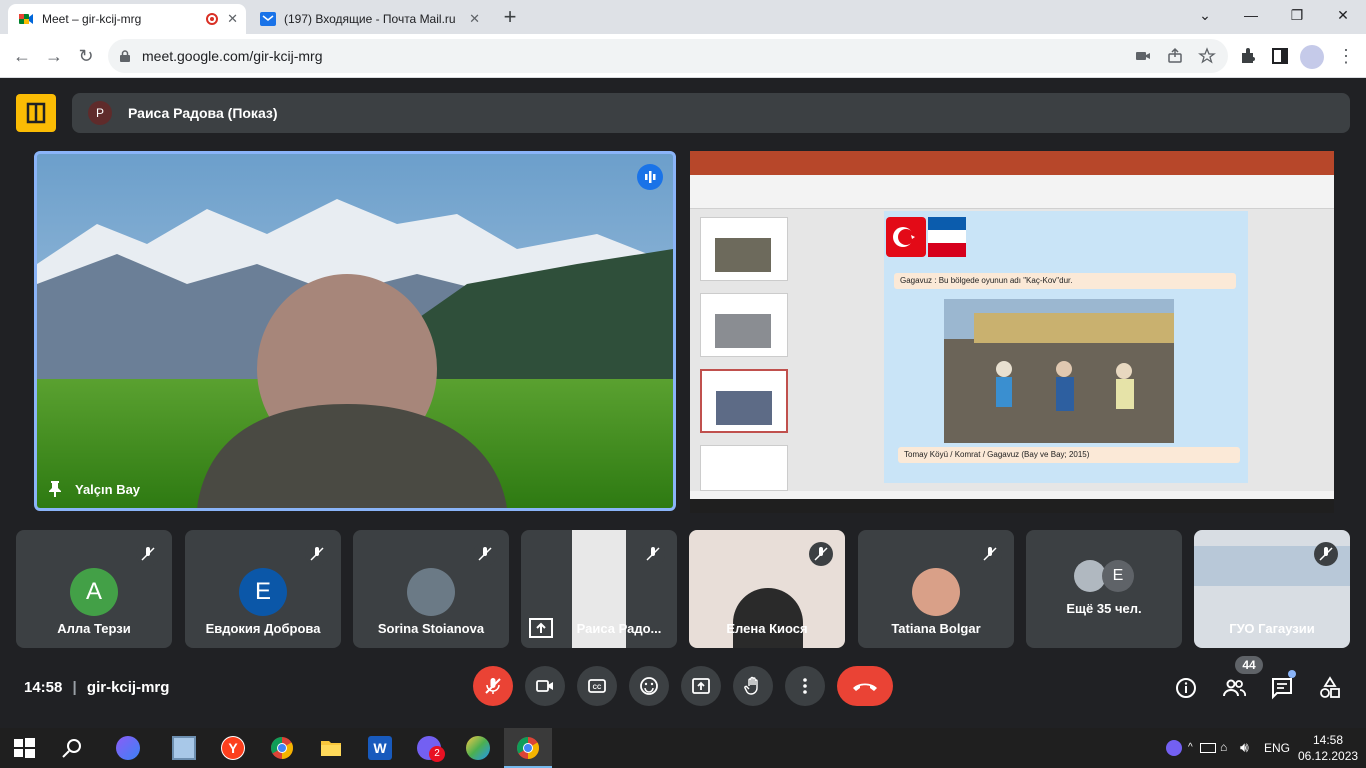 The width and height of the screenshot is (1366, 768). What do you see at coordinates (1174, 748) in the screenshot?
I see `viber-tray-icon` at bounding box center [1174, 748].